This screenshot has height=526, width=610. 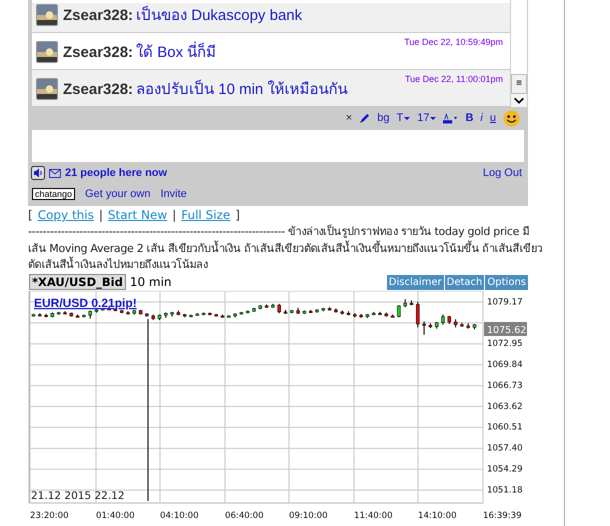 What do you see at coordinates (244, 515) in the screenshot?
I see `time-label: 06:40:00` at bounding box center [244, 515].